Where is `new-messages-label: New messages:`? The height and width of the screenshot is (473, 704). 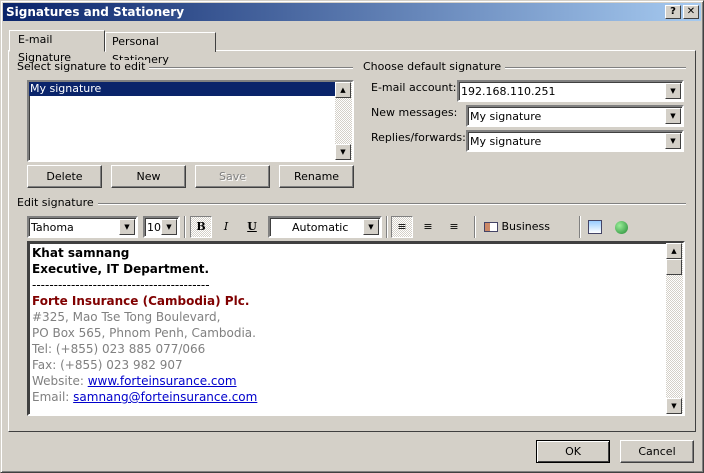 new-messages-label: New messages: is located at coordinates (414, 112).